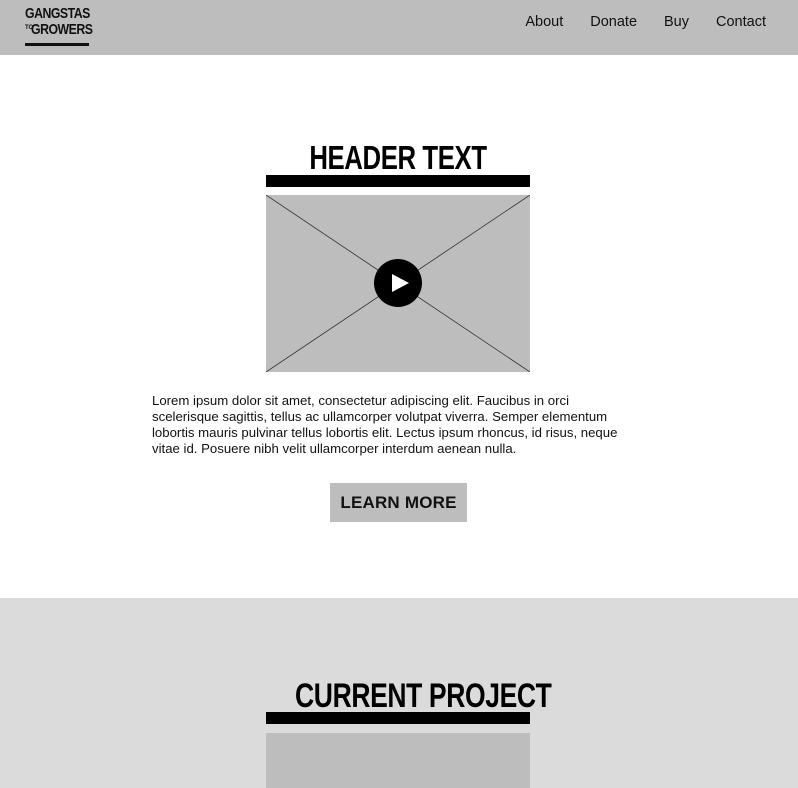 This screenshot has width=798, height=788. I want to click on logo: GANGSTAS TO GROWERS, so click(59, 25).